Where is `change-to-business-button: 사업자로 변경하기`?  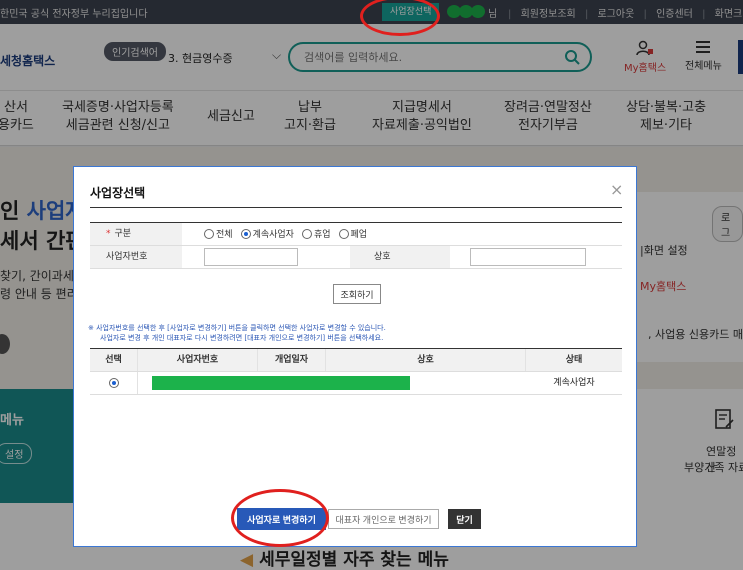 change-to-business-button: 사업자로 변경하기 is located at coordinates (281, 519).